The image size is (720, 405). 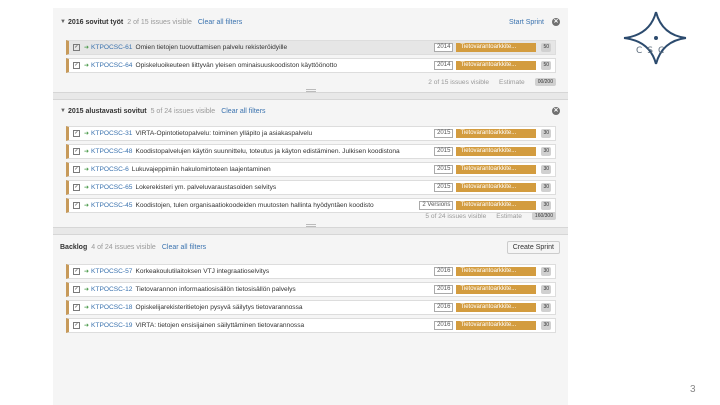 What do you see at coordinates (111, 289) in the screenshot?
I see `issue-key: KTPOCSC-12` at bounding box center [111, 289].